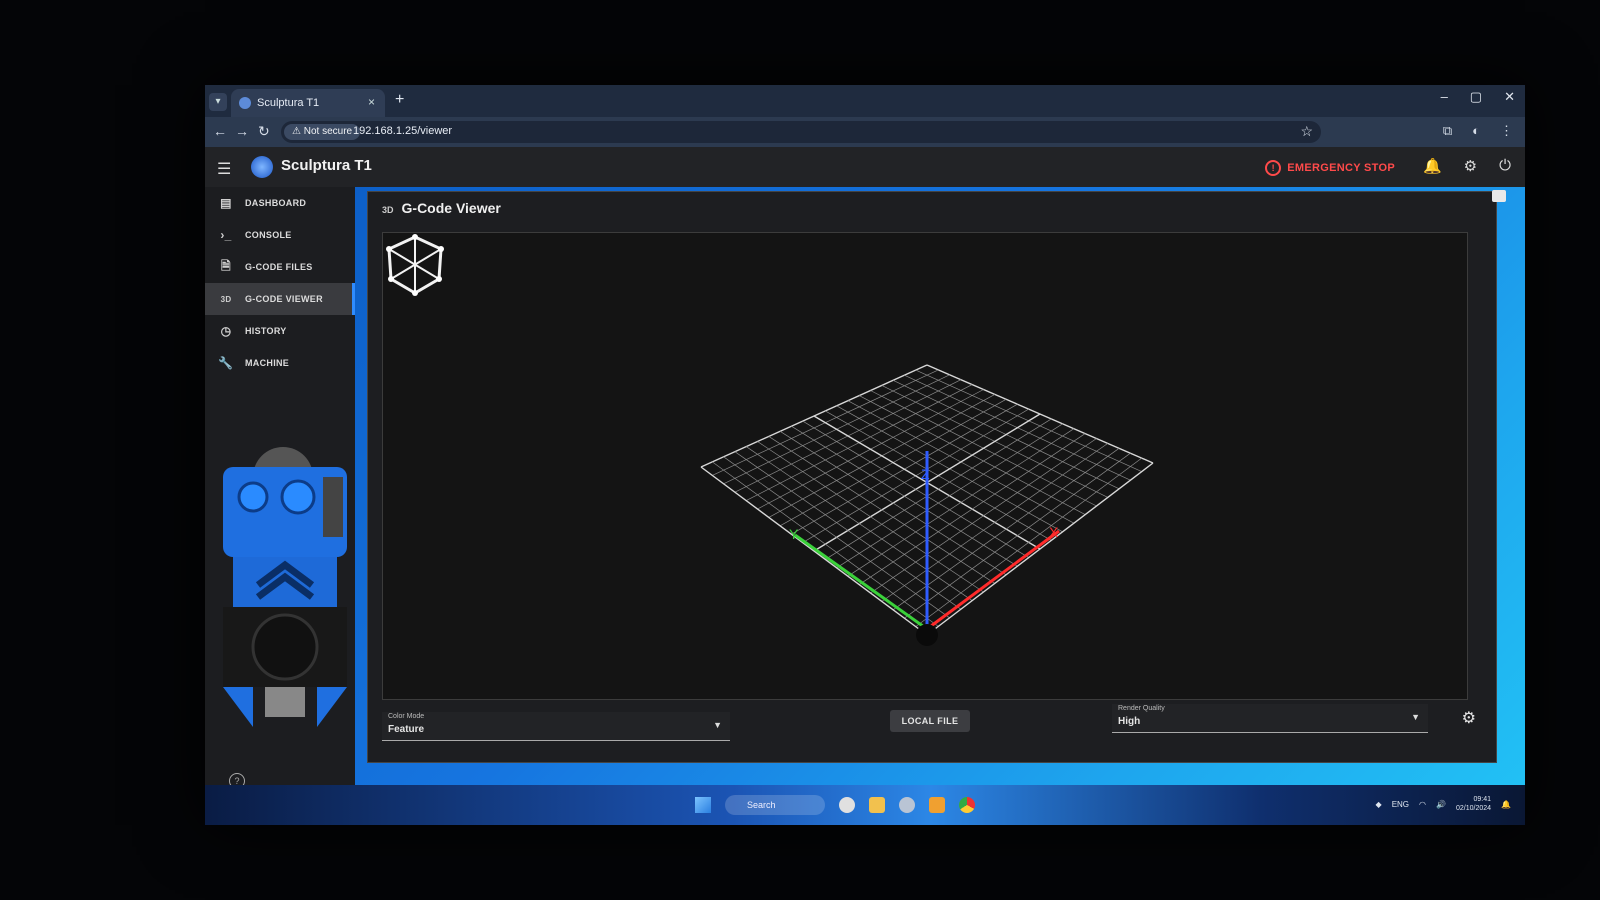 The image size is (1600, 900). Describe the element at coordinates (1505, 166) in the screenshot. I see `power-icon: ⏻` at that location.